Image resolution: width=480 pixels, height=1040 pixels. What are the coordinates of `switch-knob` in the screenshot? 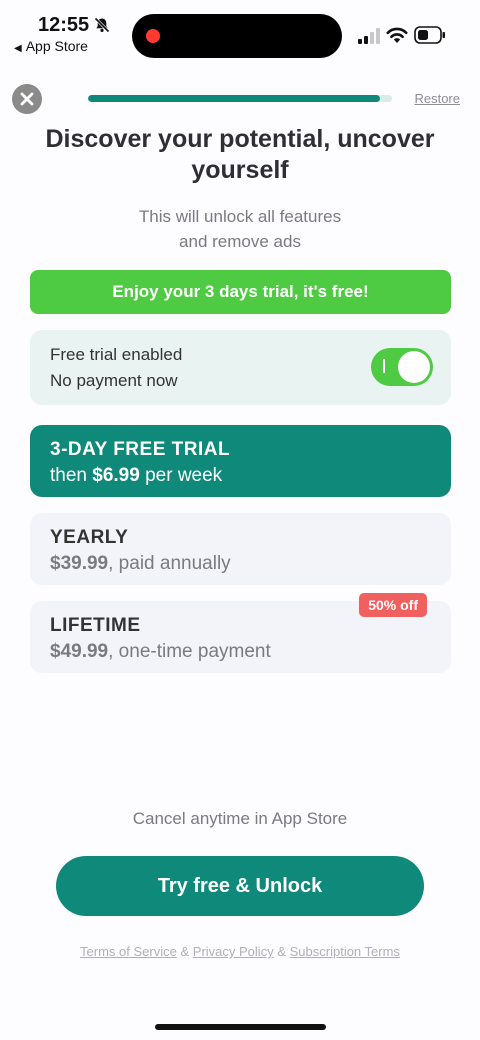 It's located at (414, 367).